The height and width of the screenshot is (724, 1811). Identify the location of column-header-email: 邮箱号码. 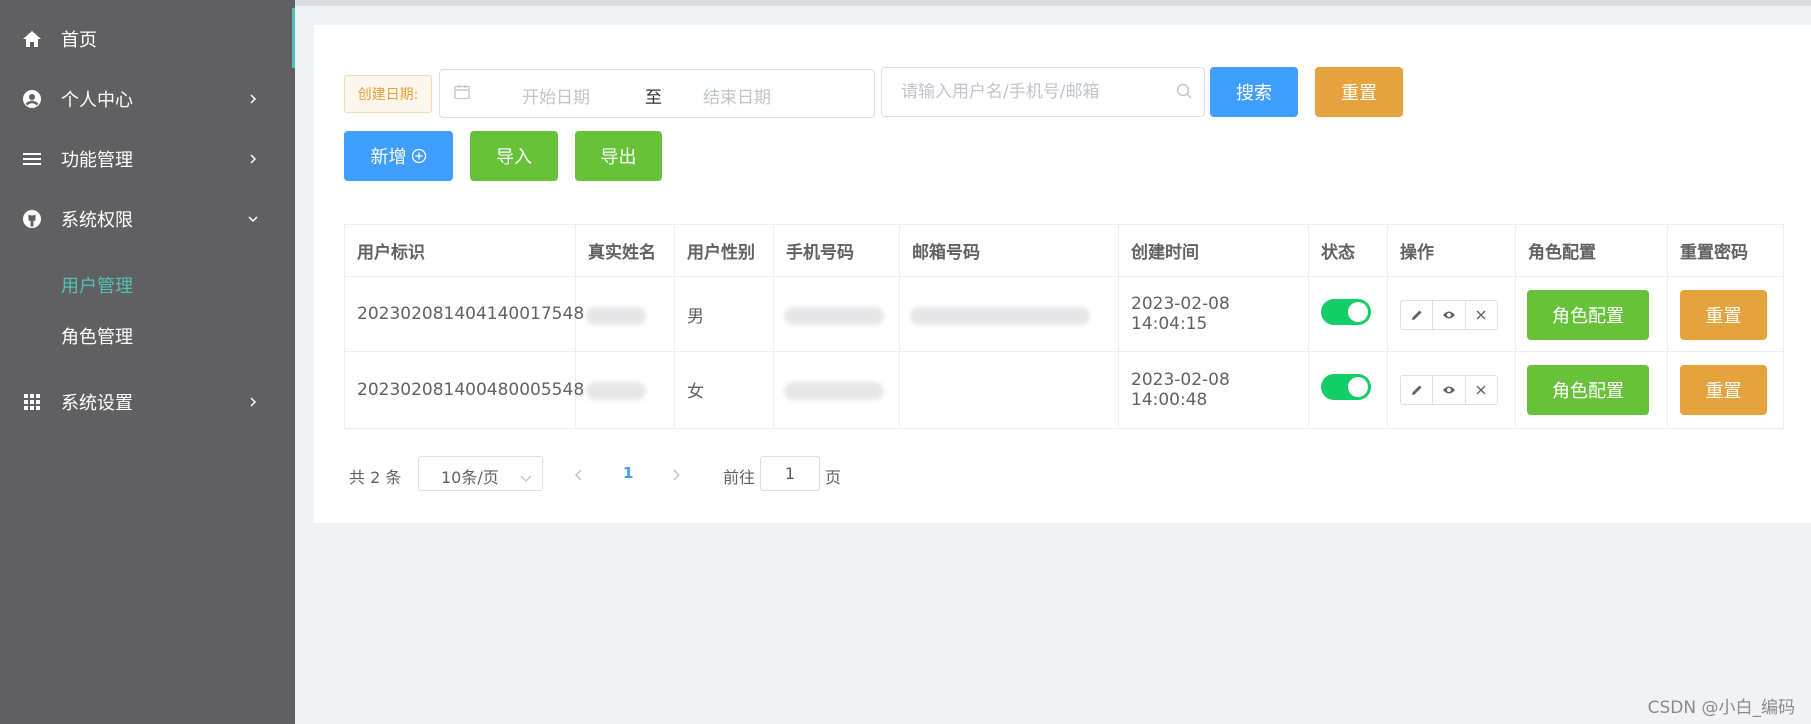
(1009, 251).